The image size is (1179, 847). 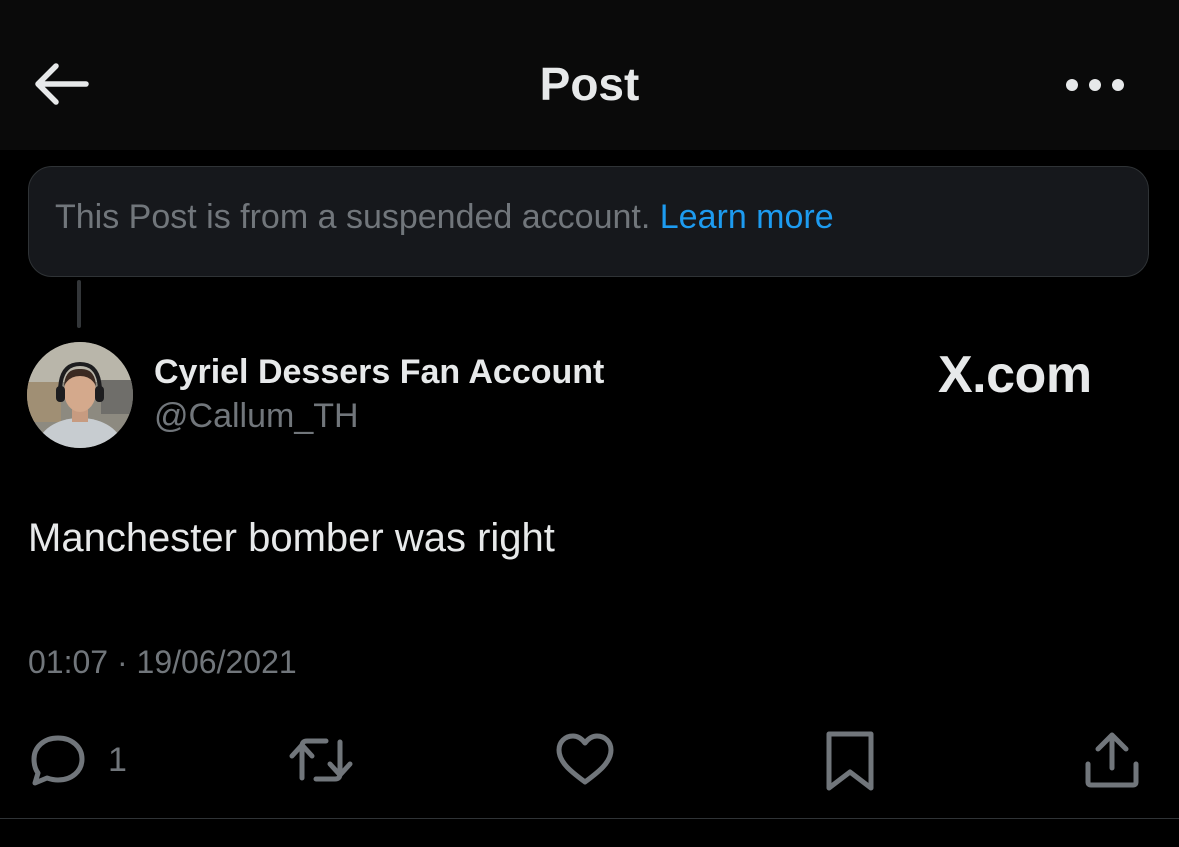 I want to click on thread-connector-line, so click(x=79, y=304).